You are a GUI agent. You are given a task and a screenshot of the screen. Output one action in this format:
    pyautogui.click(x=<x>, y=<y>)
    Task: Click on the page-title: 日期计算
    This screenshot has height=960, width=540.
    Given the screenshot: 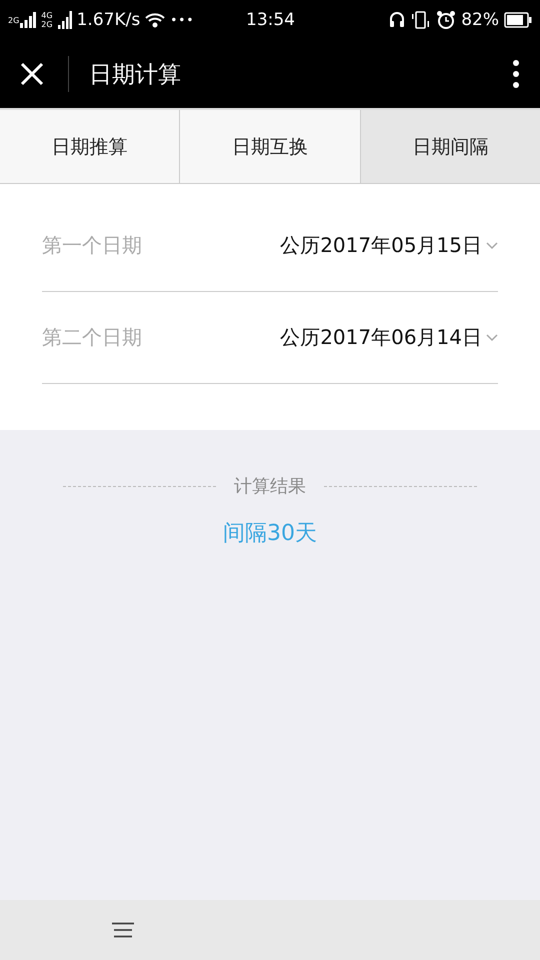 What is the action you would take?
    pyautogui.click(x=135, y=75)
    